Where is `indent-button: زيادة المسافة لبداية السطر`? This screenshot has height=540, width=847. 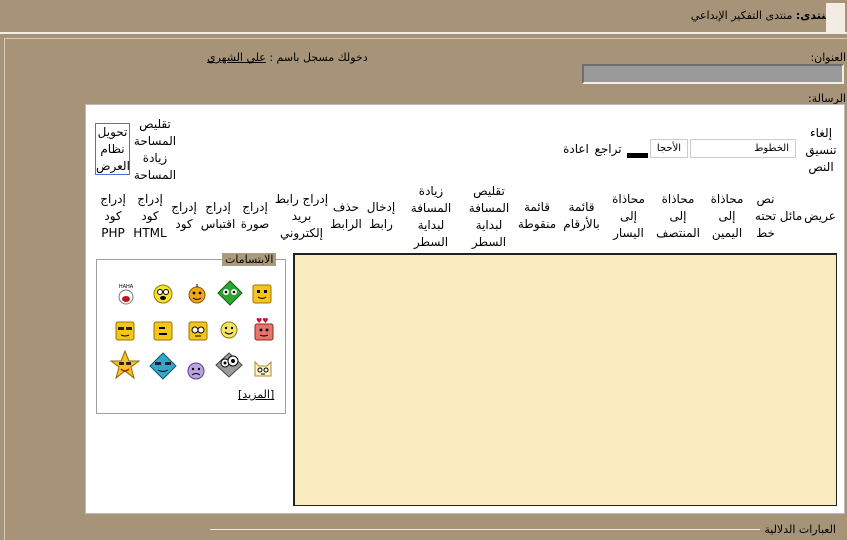 indent-button: زيادة المسافة لبداية السطر is located at coordinates (431, 217).